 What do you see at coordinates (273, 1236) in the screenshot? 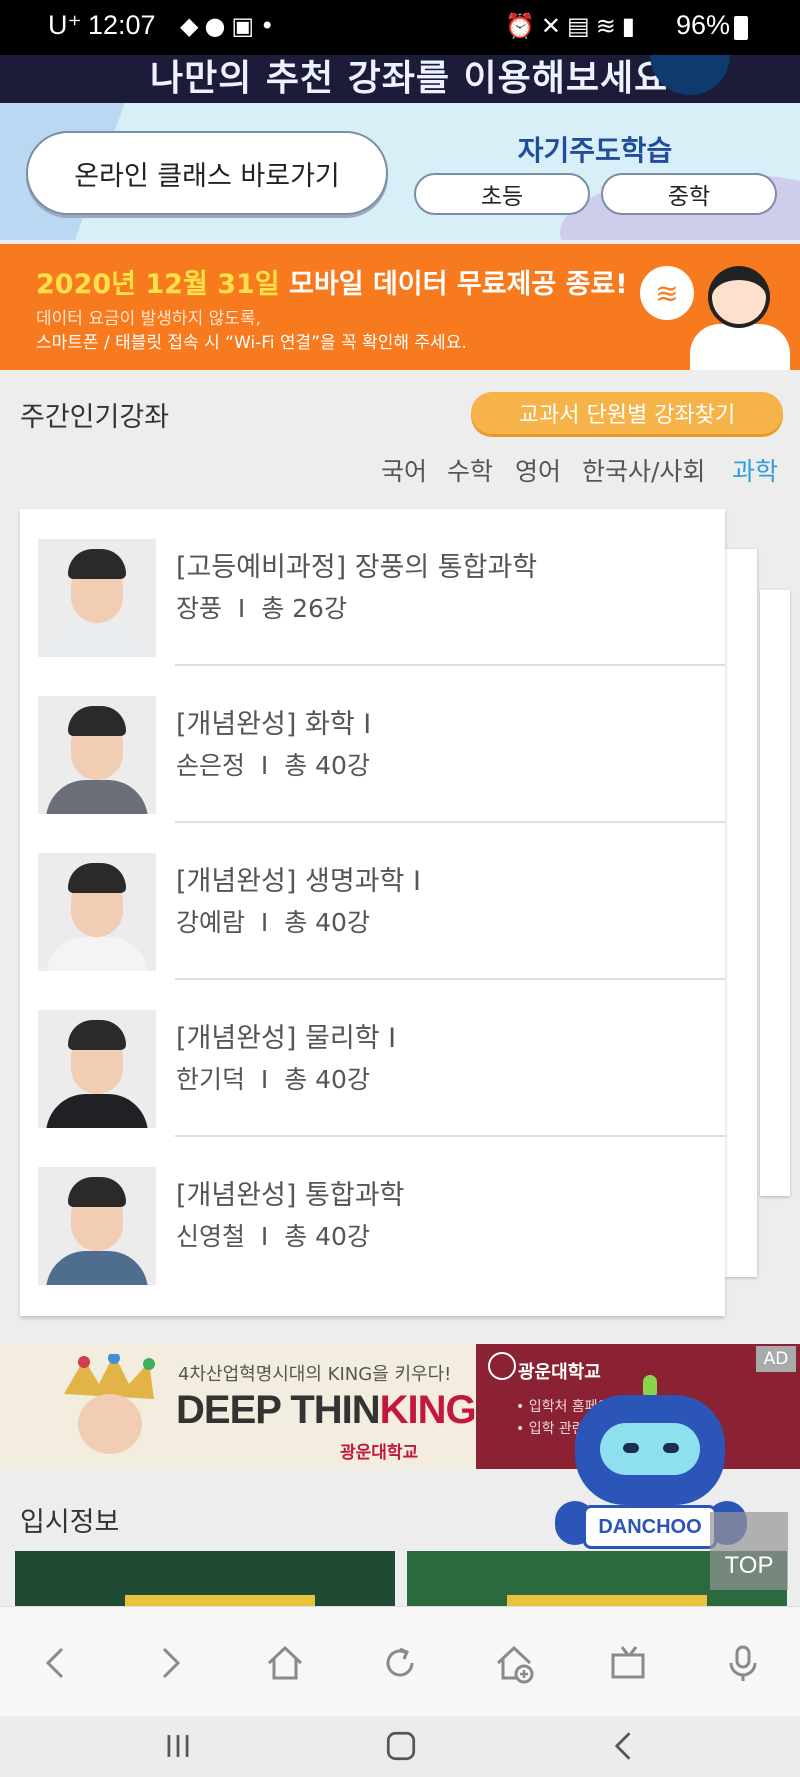
I see `course-meta: 신영철 I 총 40강` at bounding box center [273, 1236].